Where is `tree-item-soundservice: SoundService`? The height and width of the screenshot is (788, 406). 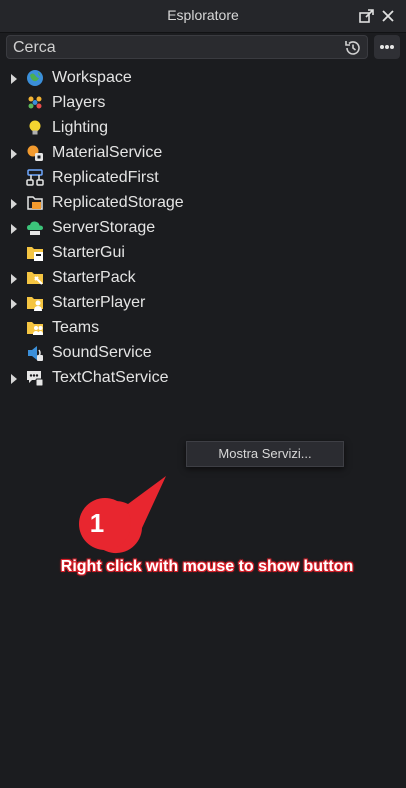 tree-item-soundservice: SoundService is located at coordinates (203, 353).